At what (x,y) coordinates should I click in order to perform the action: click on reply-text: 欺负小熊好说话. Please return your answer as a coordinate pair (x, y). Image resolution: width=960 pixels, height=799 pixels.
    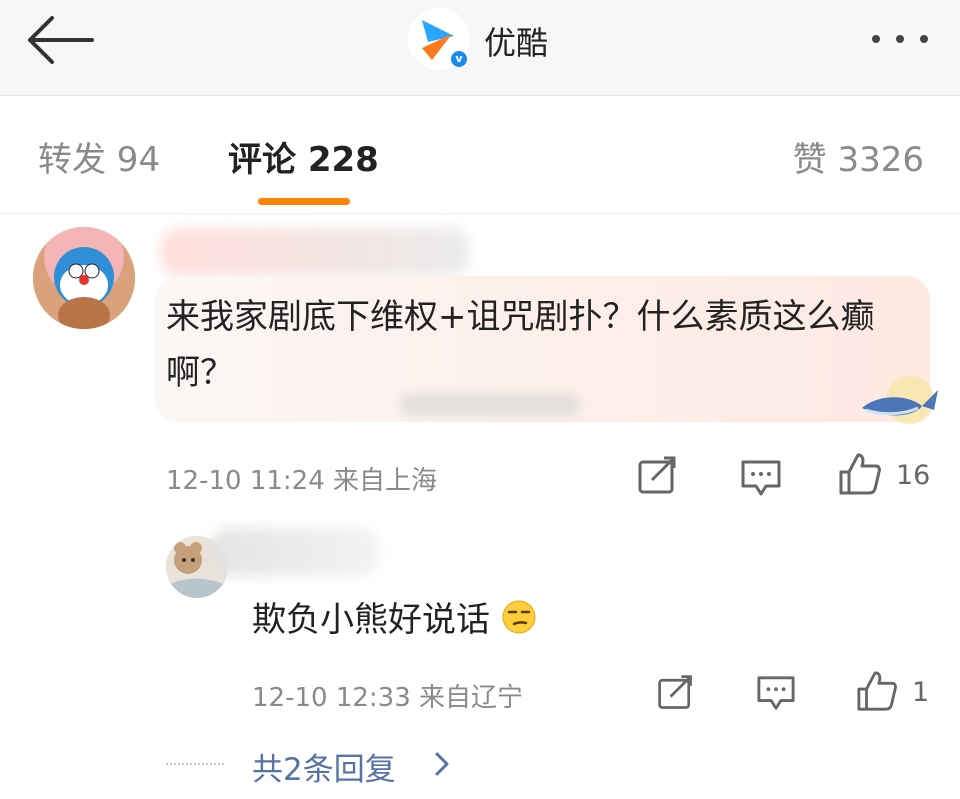
    Looking at the image, I should click on (552, 620).